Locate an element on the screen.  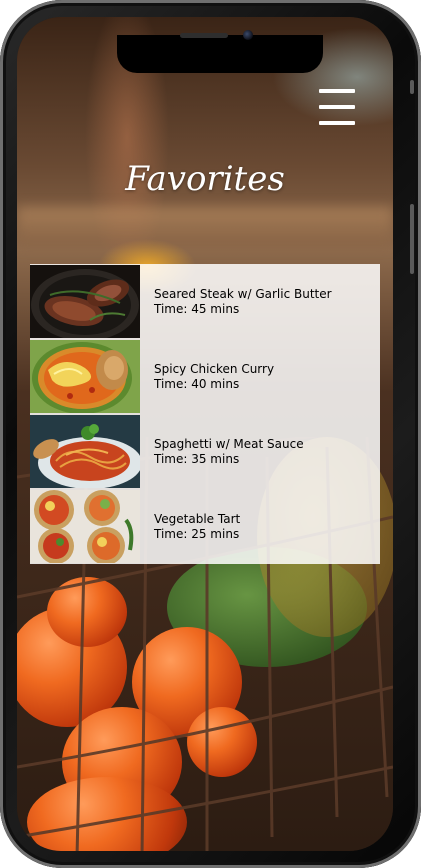
page-title: Favorites is located at coordinates (205, 179).